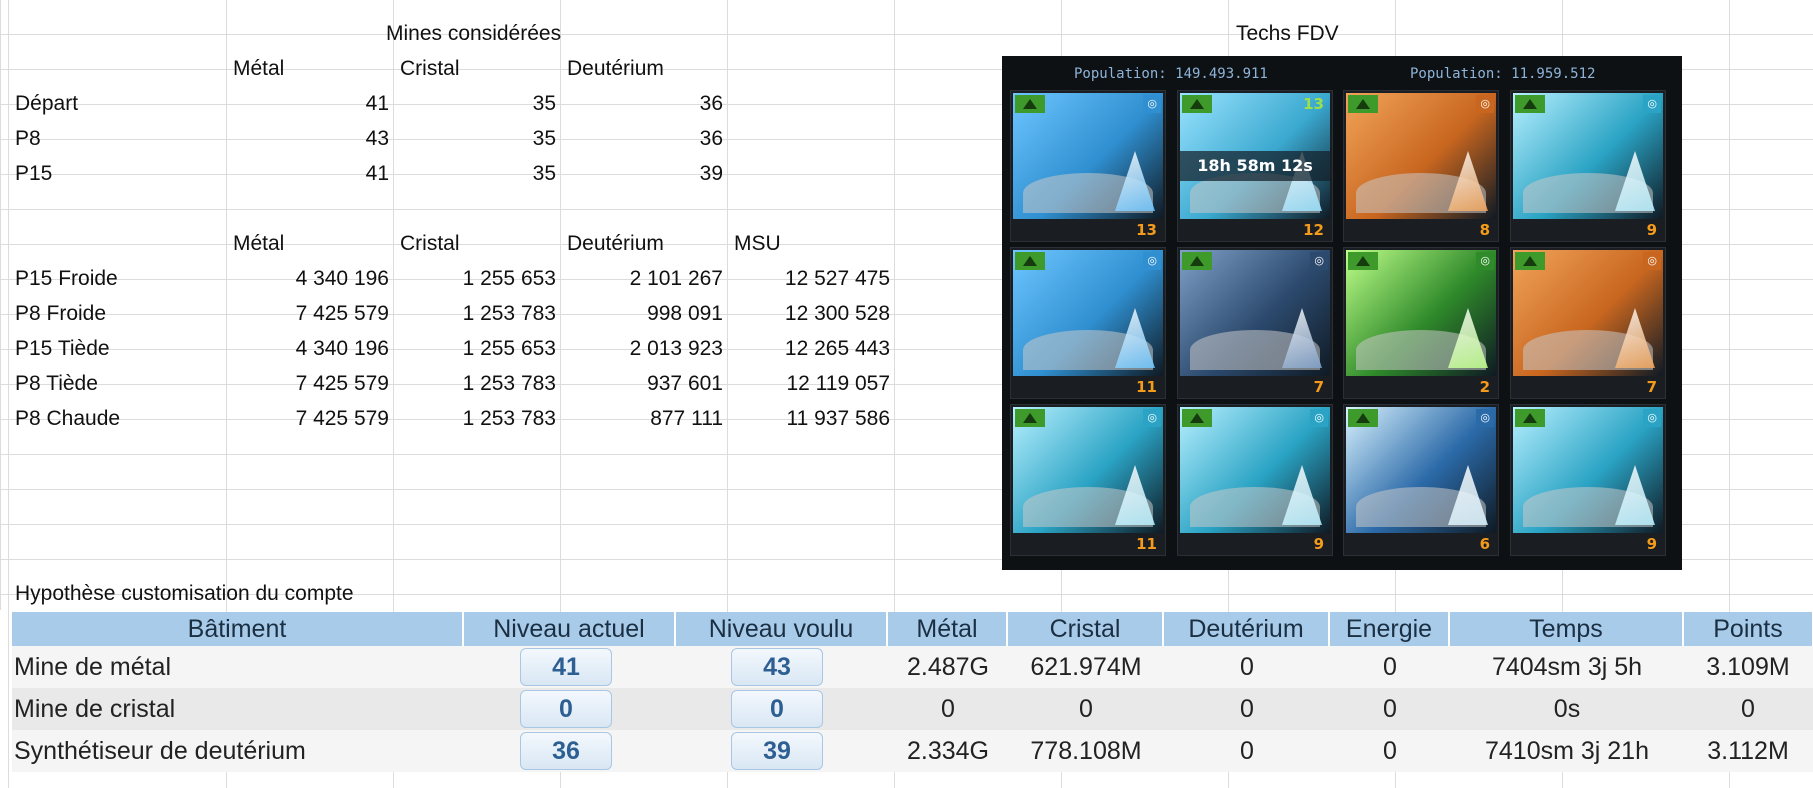 The height and width of the screenshot is (788, 1813). I want to click on mines-header-deuterium: Deutérium, so click(615, 68).